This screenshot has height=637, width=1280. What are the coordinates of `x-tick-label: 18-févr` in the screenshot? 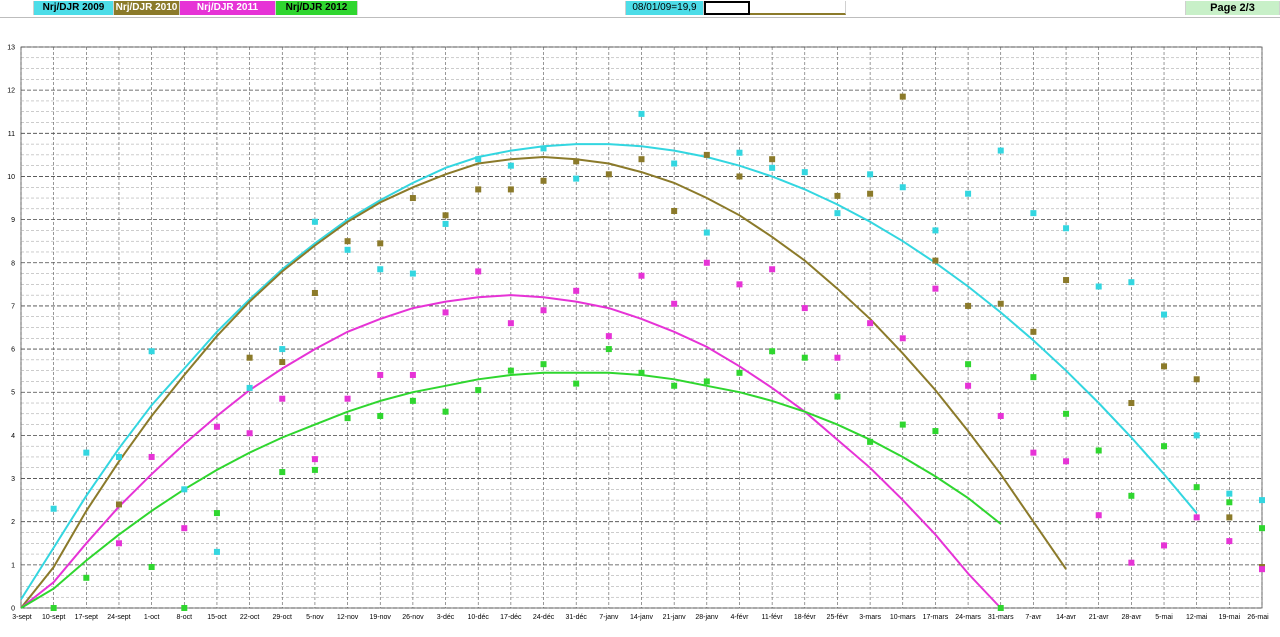 It's located at (805, 617).